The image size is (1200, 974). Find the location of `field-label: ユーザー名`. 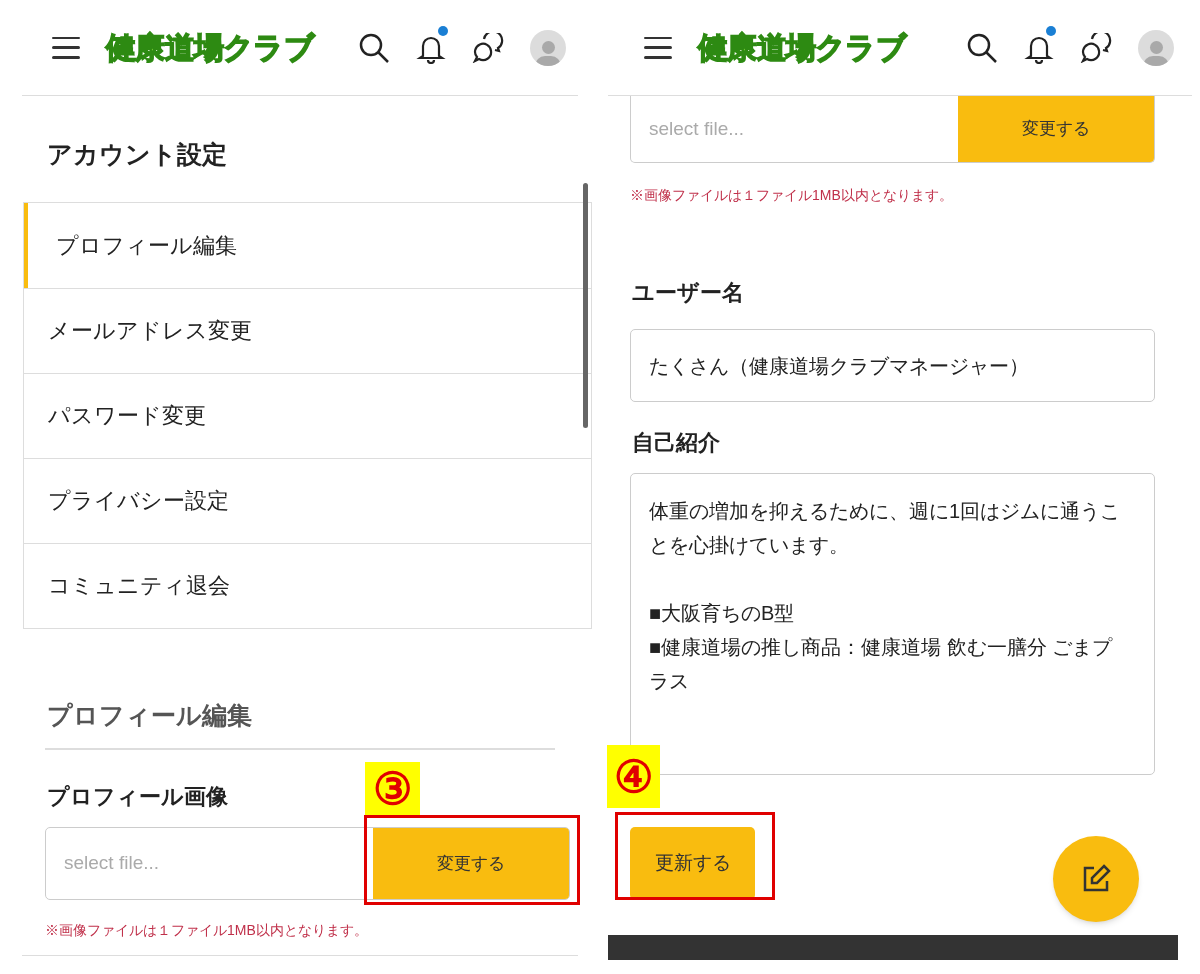

field-label: ユーザー名 is located at coordinates (688, 293).